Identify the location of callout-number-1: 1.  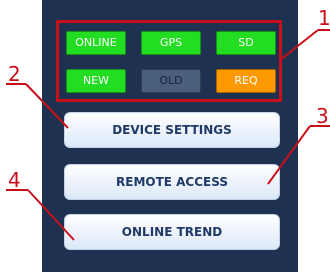
(324, 18).